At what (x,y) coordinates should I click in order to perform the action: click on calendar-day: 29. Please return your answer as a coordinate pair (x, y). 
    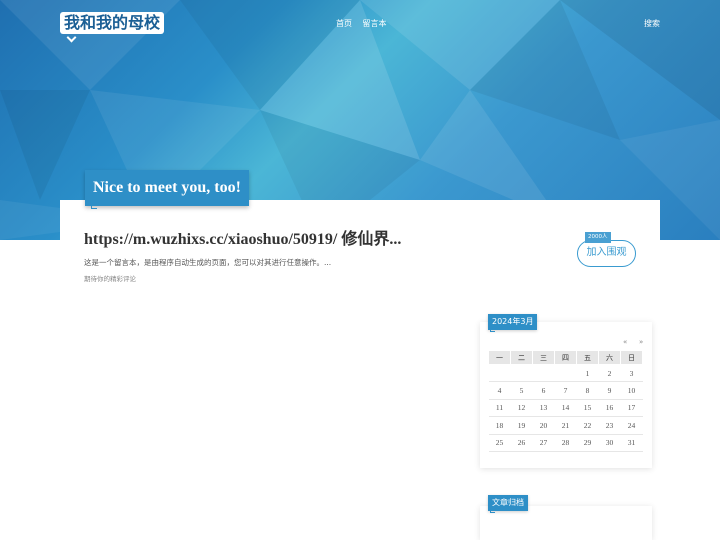
    Looking at the image, I should click on (587, 443).